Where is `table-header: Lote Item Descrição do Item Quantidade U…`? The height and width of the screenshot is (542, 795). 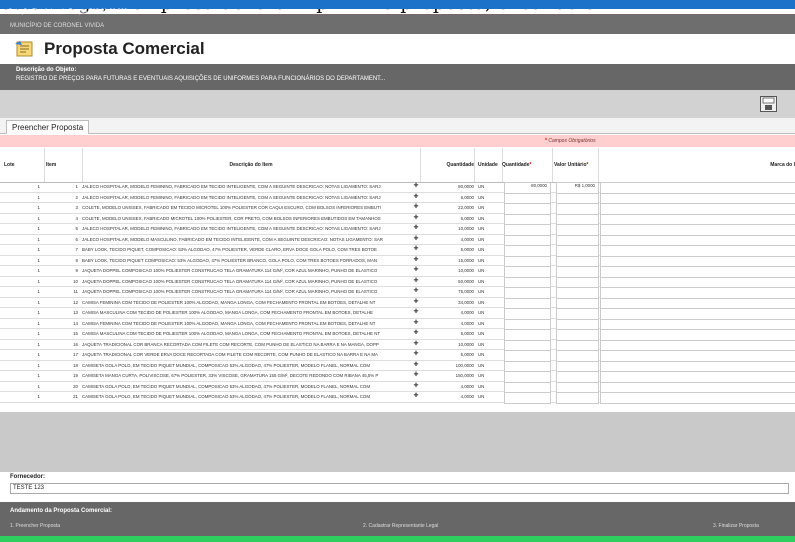 table-header: Lote Item Descrição do Item Quantidade U… is located at coordinates (397, 165).